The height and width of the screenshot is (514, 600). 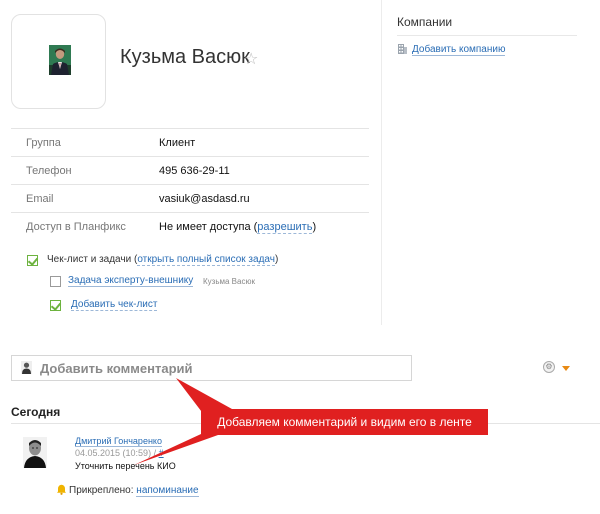 I want to click on property-value: vasiuk@asdasd.ru, so click(x=204, y=199).